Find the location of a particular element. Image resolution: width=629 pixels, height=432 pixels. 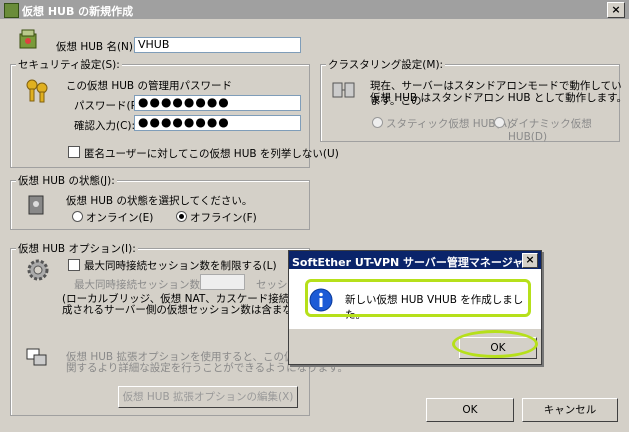

online-radio is located at coordinates (77, 216).